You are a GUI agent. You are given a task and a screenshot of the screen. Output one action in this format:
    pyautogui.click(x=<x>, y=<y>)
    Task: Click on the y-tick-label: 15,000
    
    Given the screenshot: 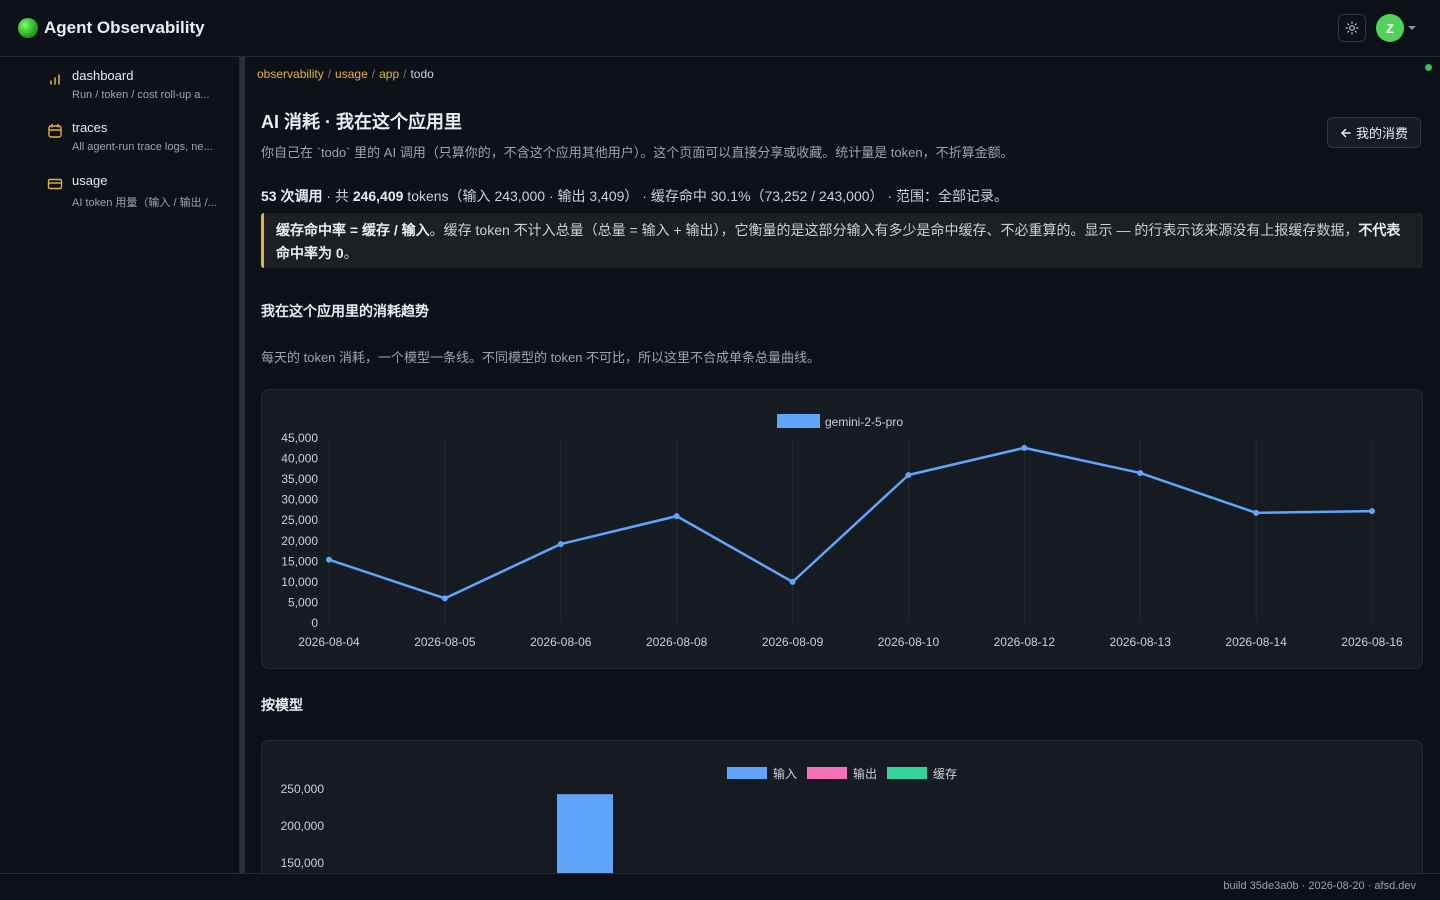 What is the action you would take?
    pyautogui.click(x=299, y=561)
    